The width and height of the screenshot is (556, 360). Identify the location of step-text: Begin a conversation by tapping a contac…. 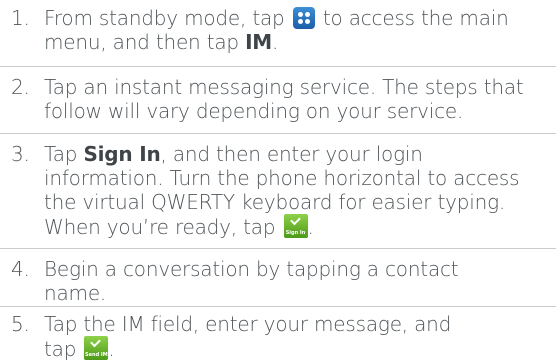
(299, 281).